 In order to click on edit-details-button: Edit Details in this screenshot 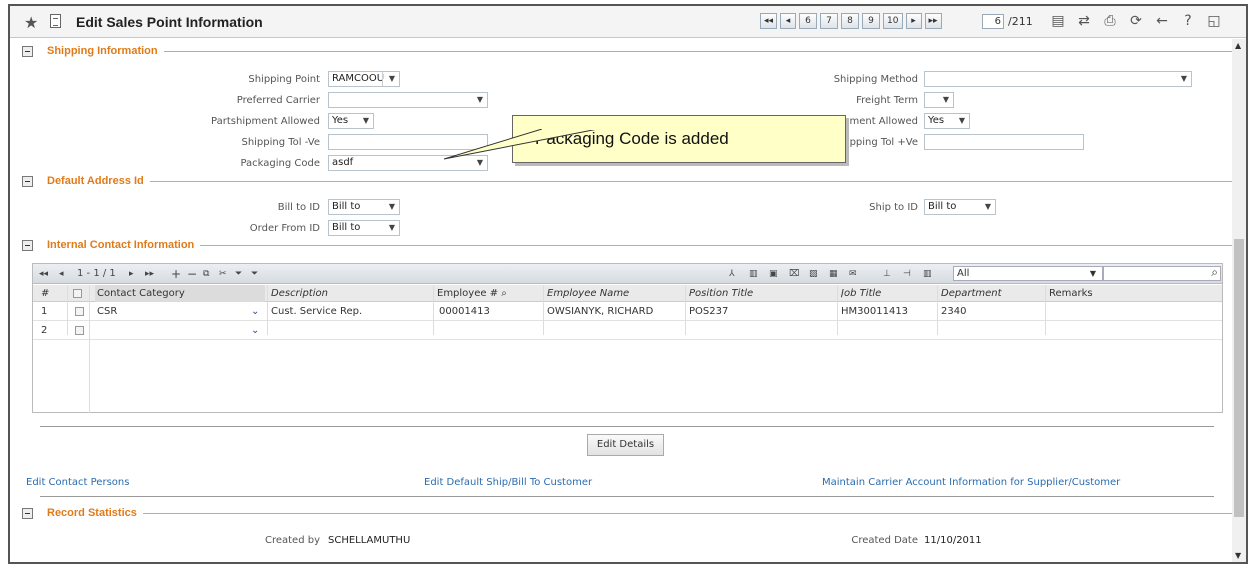, I will do `click(625, 445)`.